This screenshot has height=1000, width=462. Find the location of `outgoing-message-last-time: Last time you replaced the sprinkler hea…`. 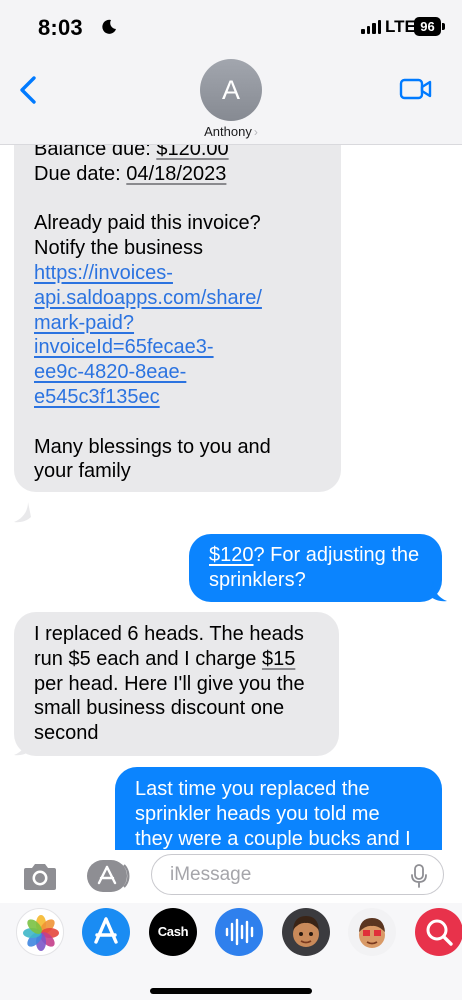

outgoing-message-last-time: Last time you replaced the sprinkler hea… is located at coordinates (278, 808).